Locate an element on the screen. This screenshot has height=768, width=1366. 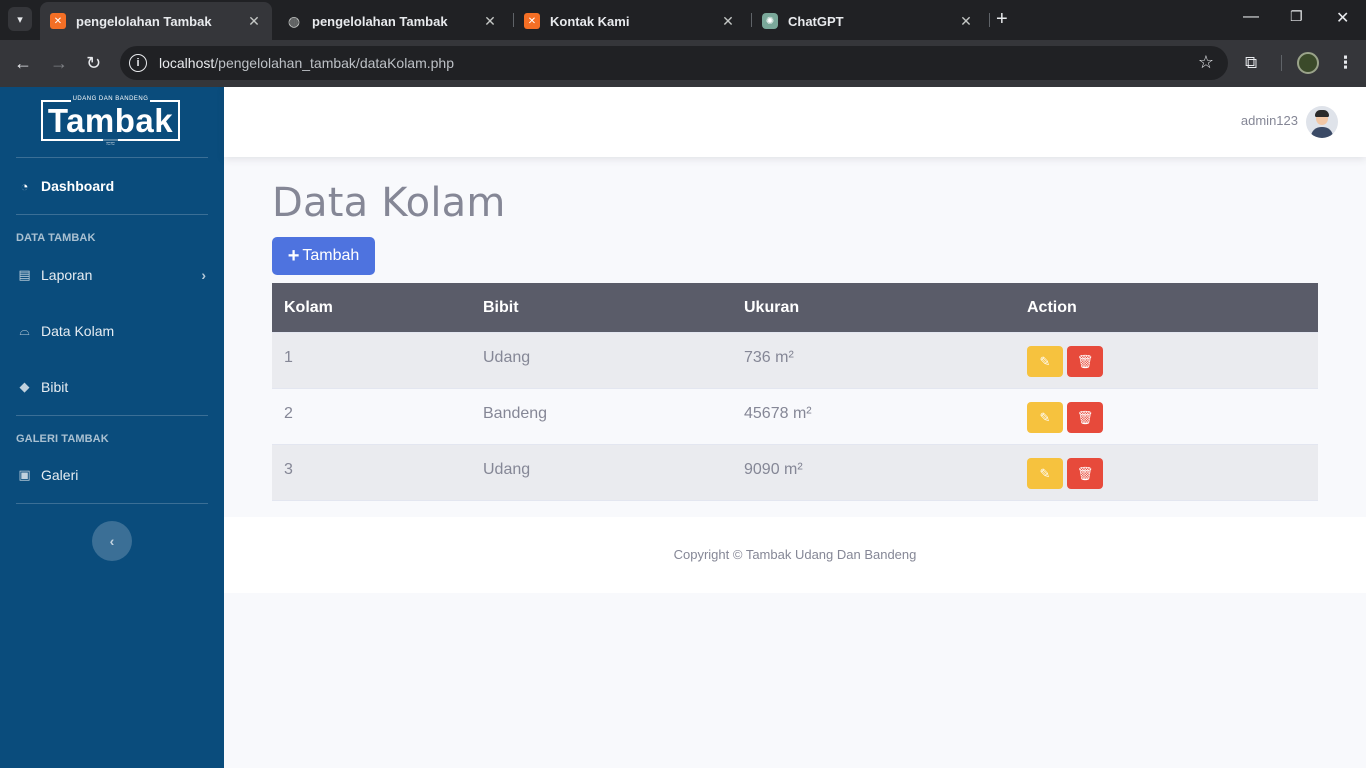
pool-icon: ⌓ is located at coordinates (24, 330).